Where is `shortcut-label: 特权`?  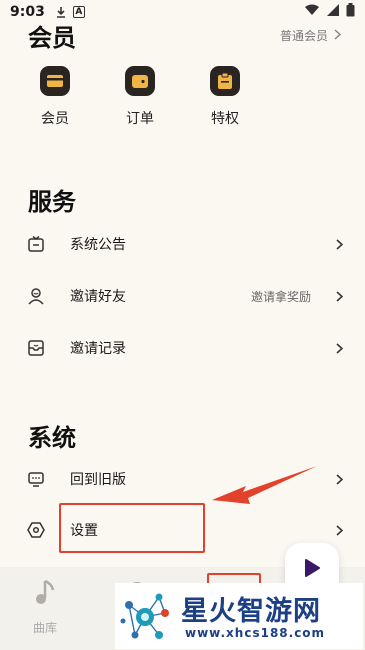 shortcut-label: 特权 is located at coordinates (225, 119).